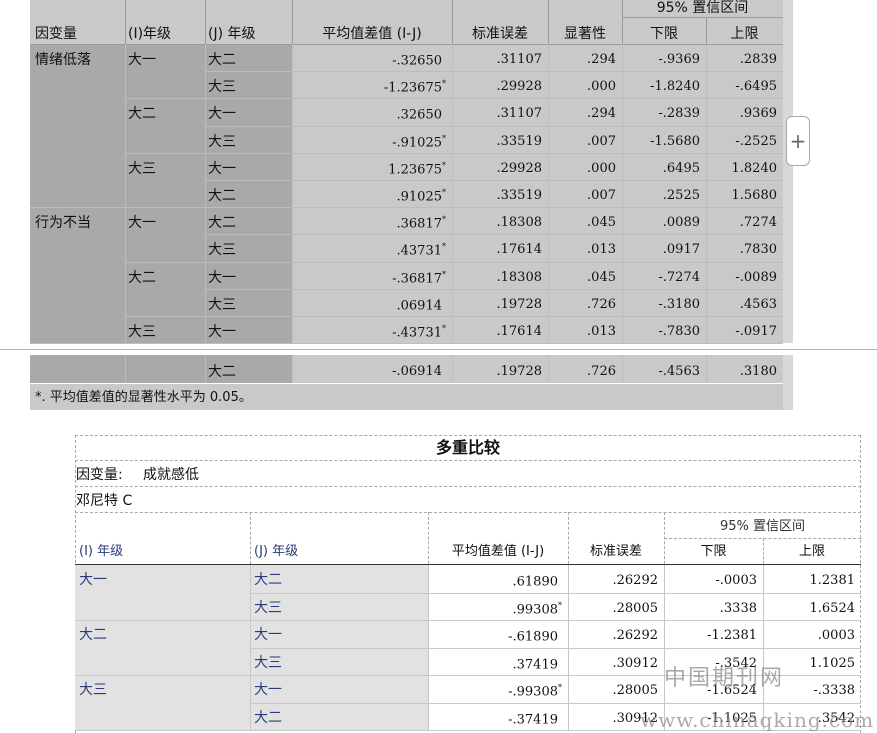 This screenshot has height=733, width=877. What do you see at coordinates (222, 141) in the screenshot?
I see `j-grade-label: 大三` at bounding box center [222, 141].